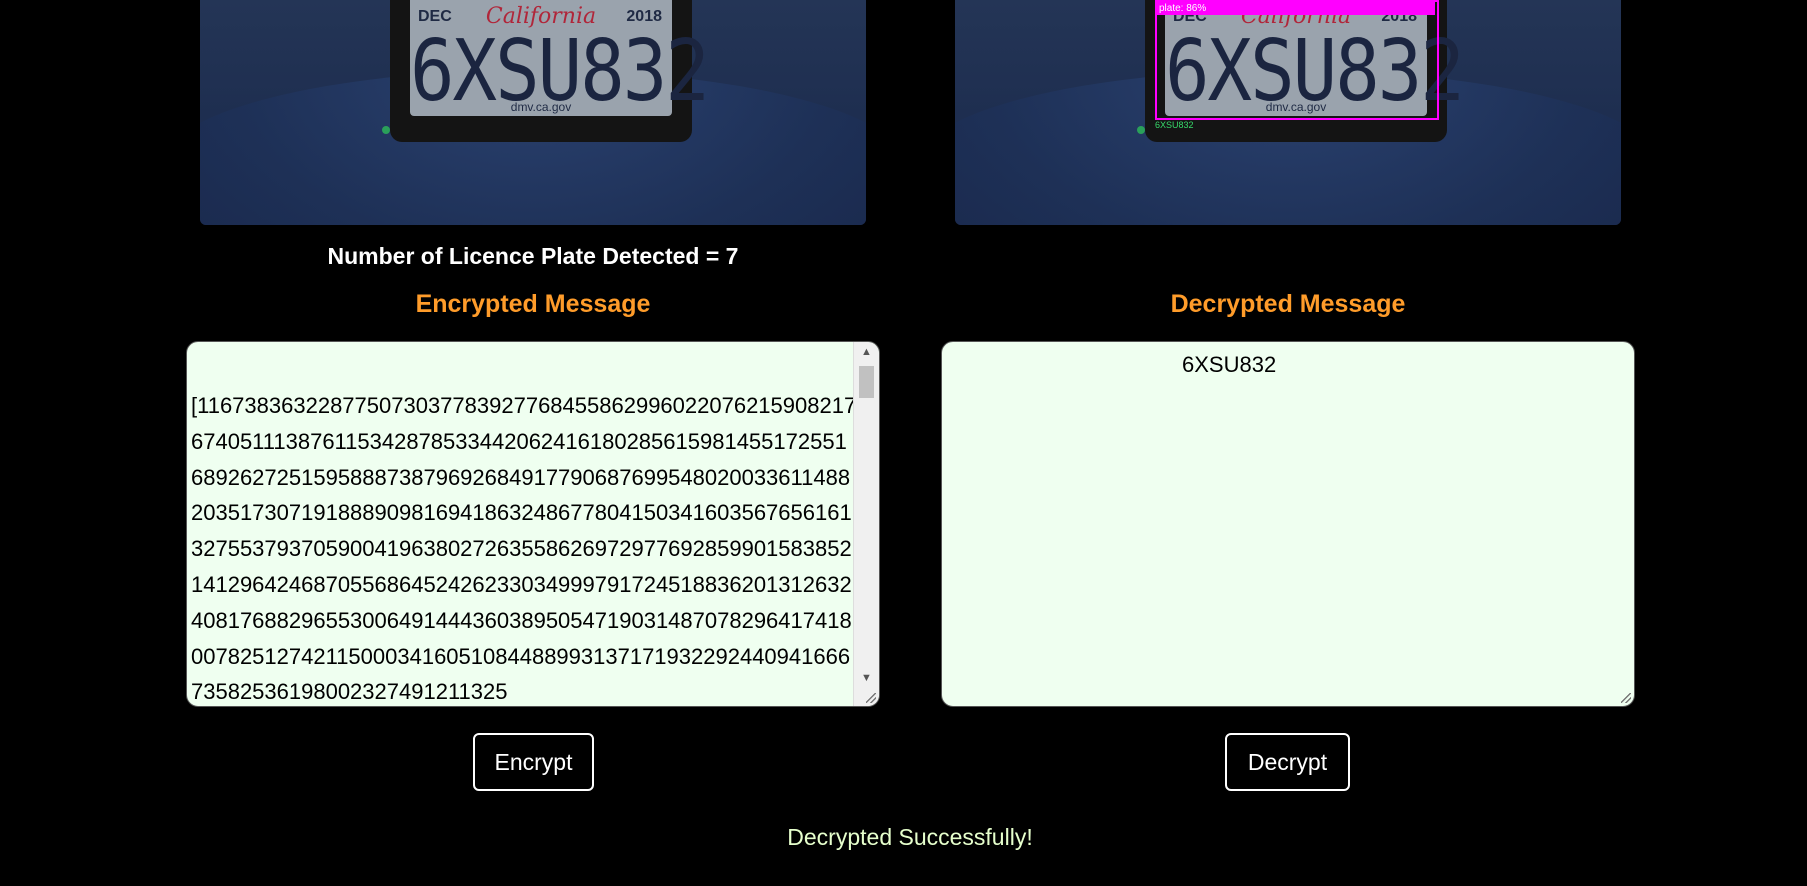  I want to click on plates-detected-count: Number of Licence Plate Detected = 7, so click(533, 256).